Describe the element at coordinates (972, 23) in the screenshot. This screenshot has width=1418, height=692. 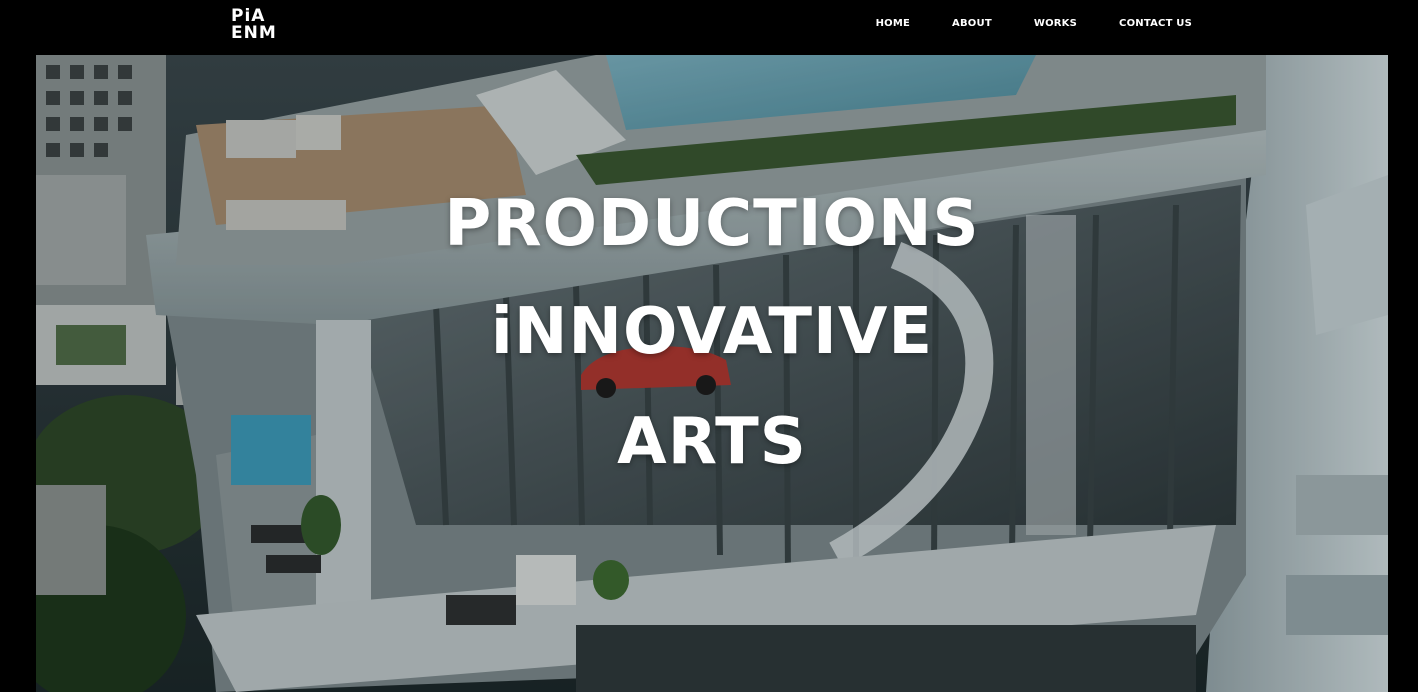
I see `nav-about-link: ABOUT` at that location.